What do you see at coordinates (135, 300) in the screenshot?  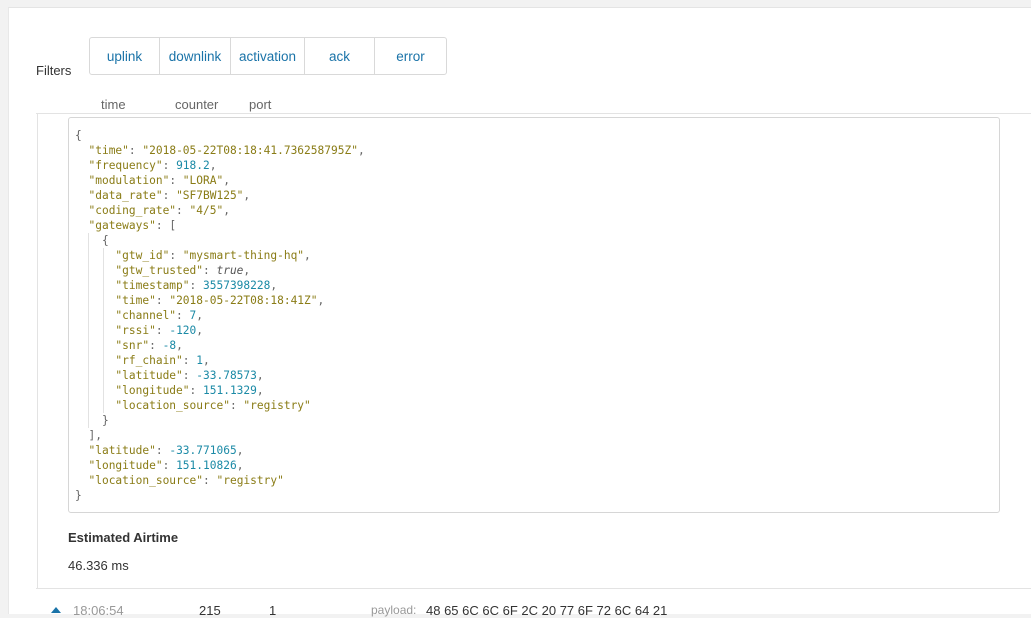 I see `json-token: "time"` at bounding box center [135, 300].